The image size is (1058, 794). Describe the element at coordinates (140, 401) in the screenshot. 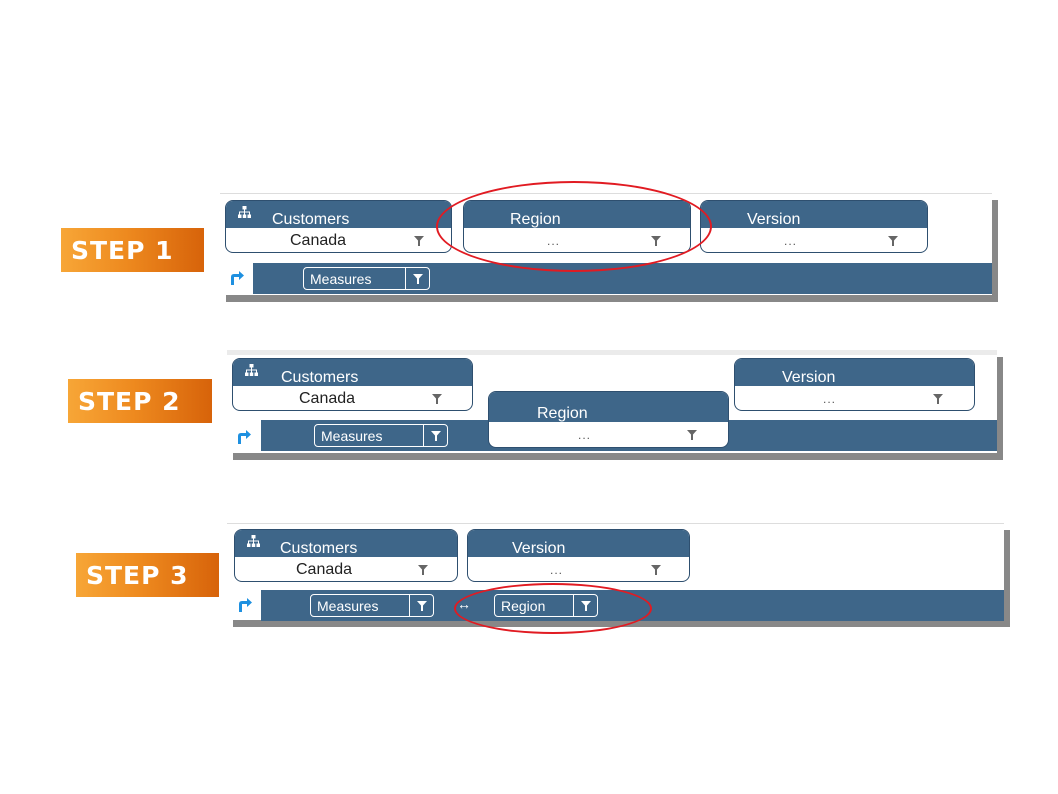

I see `step-2-badge: STEP 2` at that location.